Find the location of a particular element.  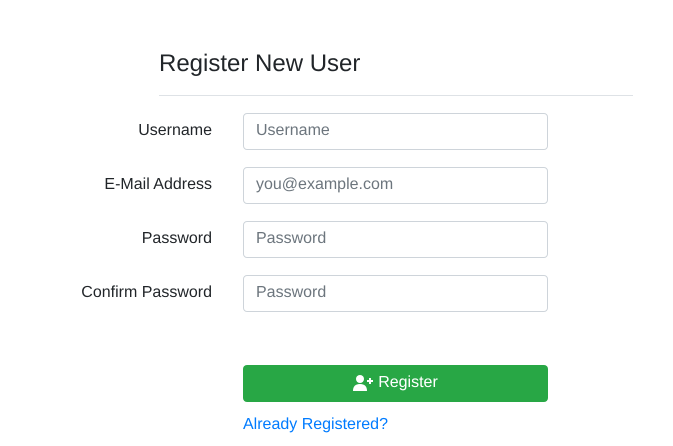

input-field: Username is located at coordinates (395, 131).